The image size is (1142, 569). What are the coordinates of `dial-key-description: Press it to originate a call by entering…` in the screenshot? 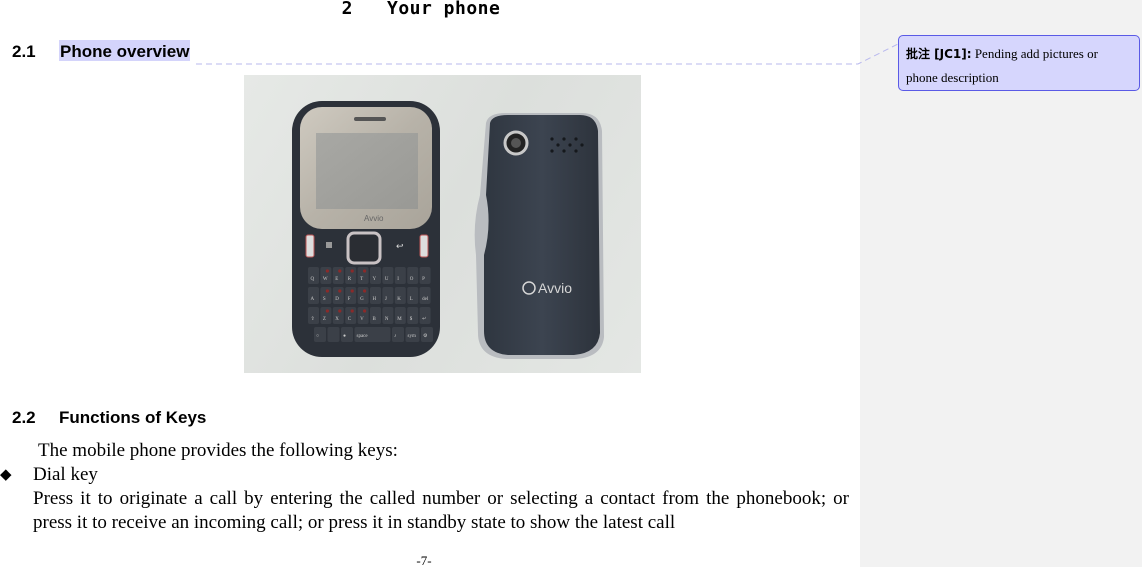 It's located at (441, 510).